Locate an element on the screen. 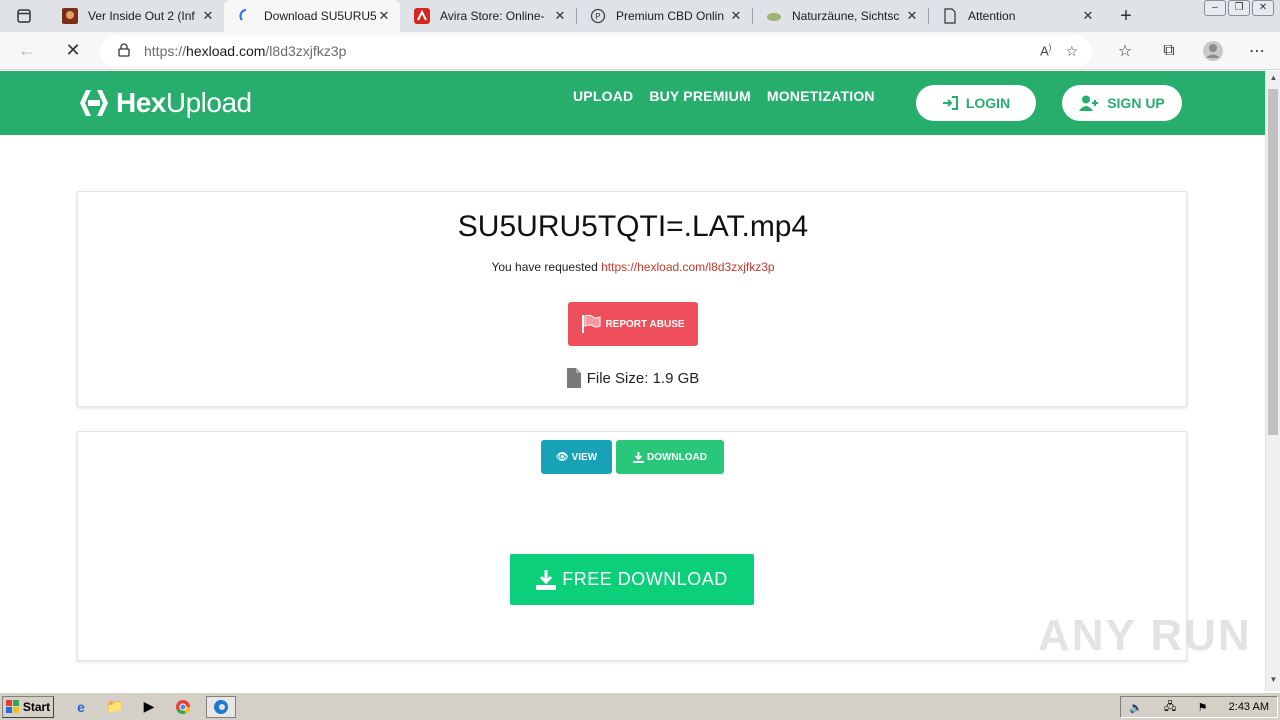 This screenshot has width=1280, height=720. browser-tab: Attention ✕ is located at coordinates (1016, 16).